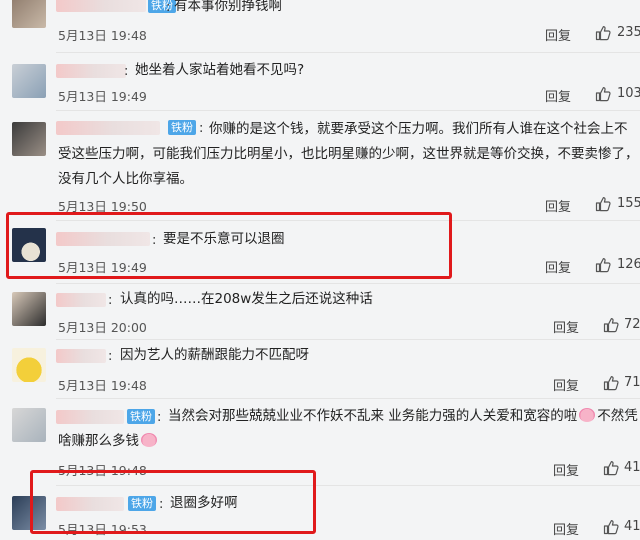  Describe the element at coordinates (102, 96) in the screenshot. I see `comment-date: 5月13日 19:49` at that location.